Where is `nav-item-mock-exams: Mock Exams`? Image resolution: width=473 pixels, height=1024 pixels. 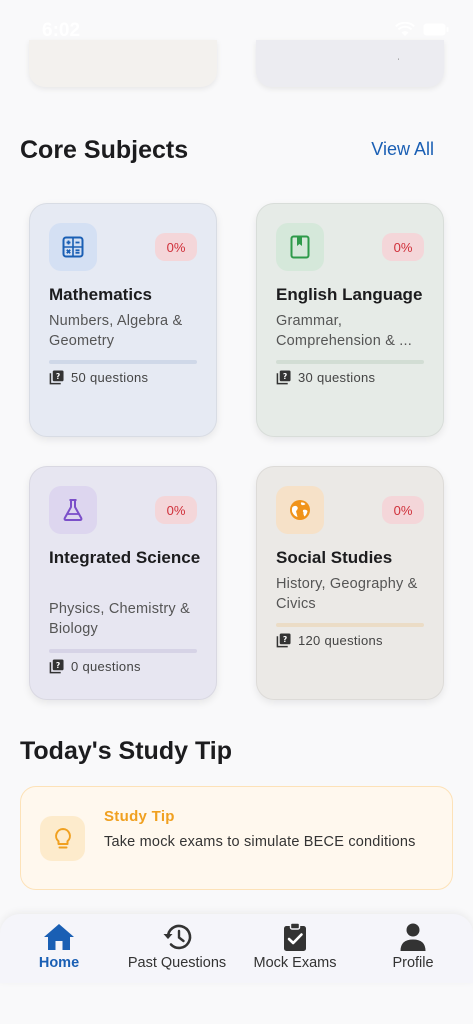 nav-item-mock-exams: Mock Exams is located at coordinates (295, 946).